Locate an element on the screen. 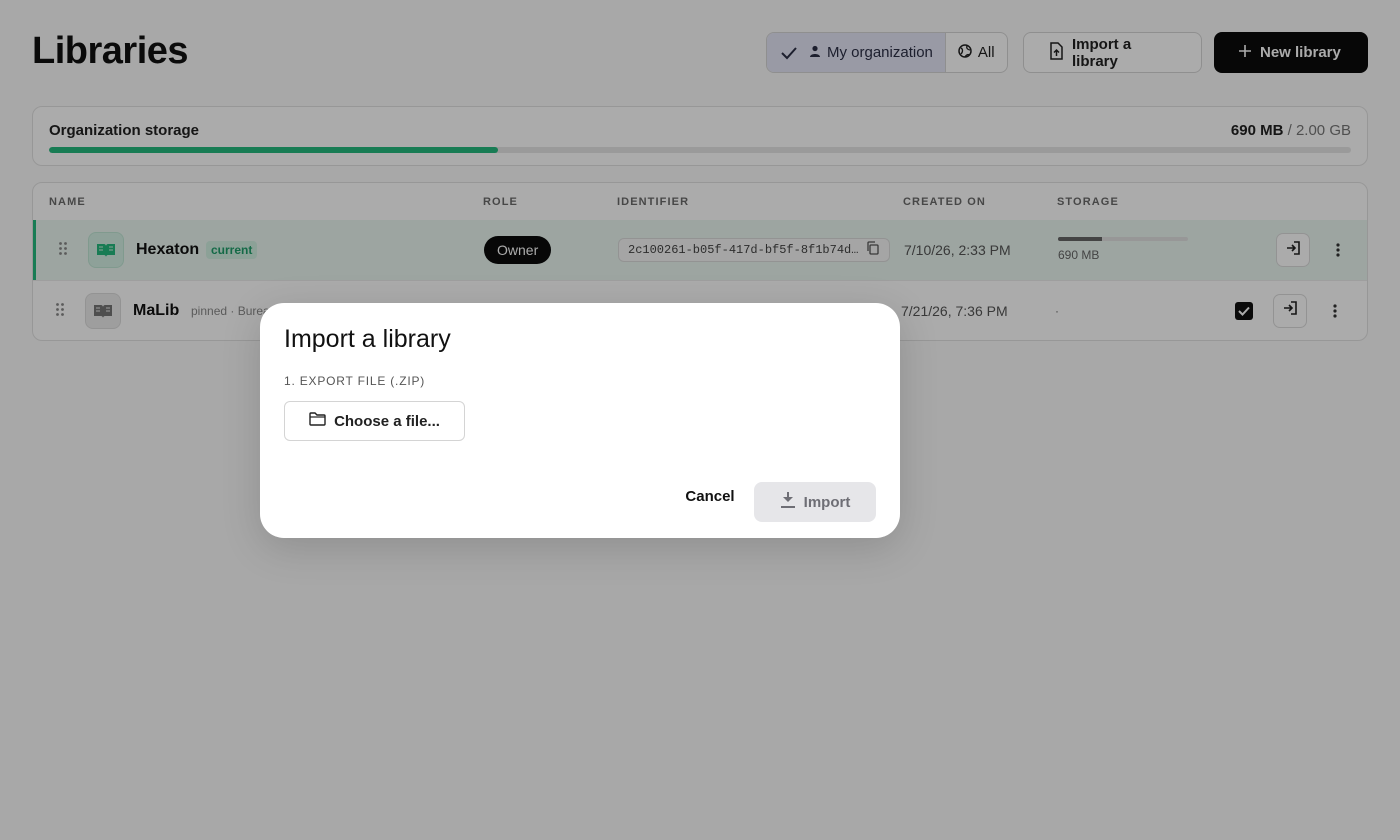  folder-icon is located at coordinates (317, 421).